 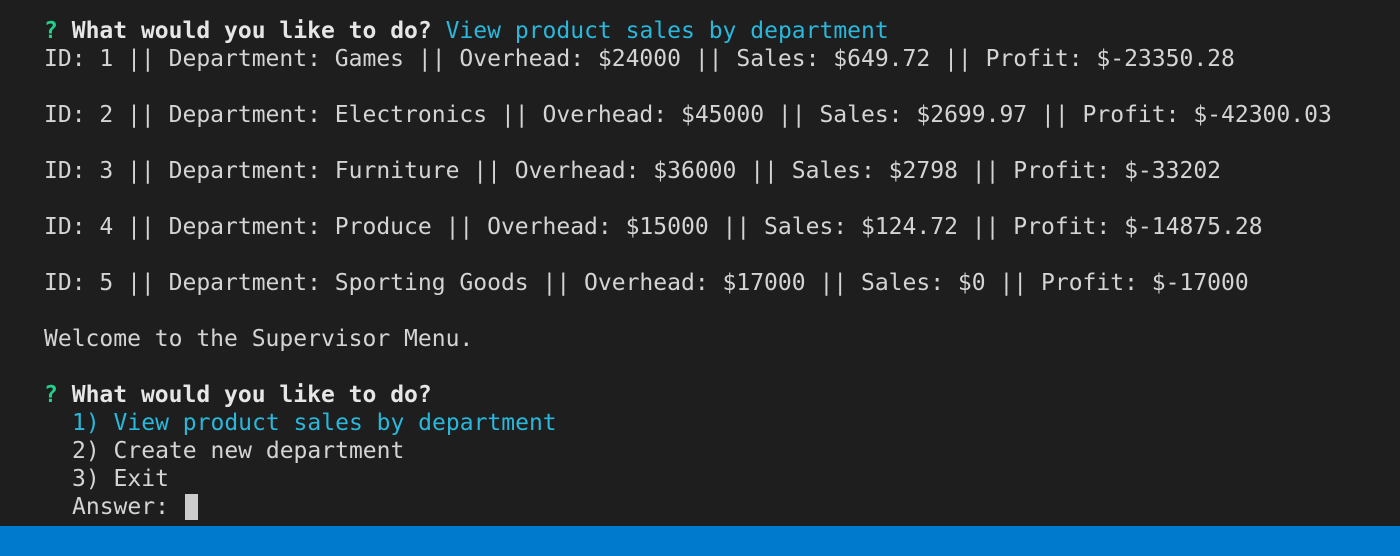 I want to click on menu-option-exit: 3) Exit, so click(x=722, y=479).